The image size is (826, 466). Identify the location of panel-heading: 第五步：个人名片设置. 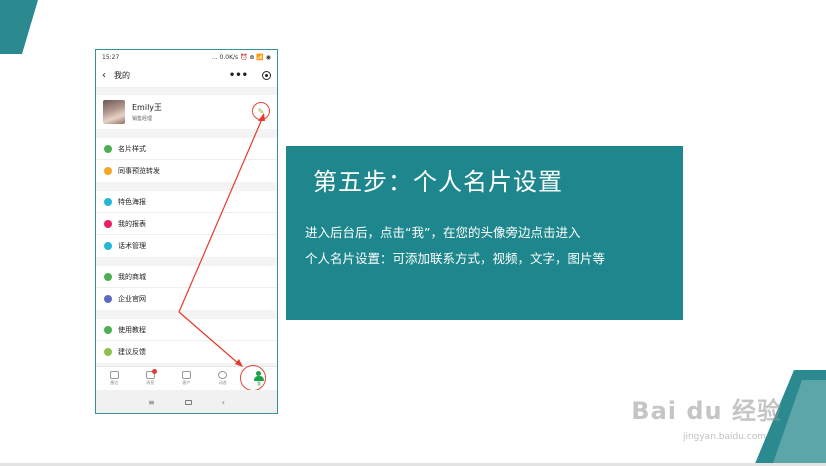
(438, 182).